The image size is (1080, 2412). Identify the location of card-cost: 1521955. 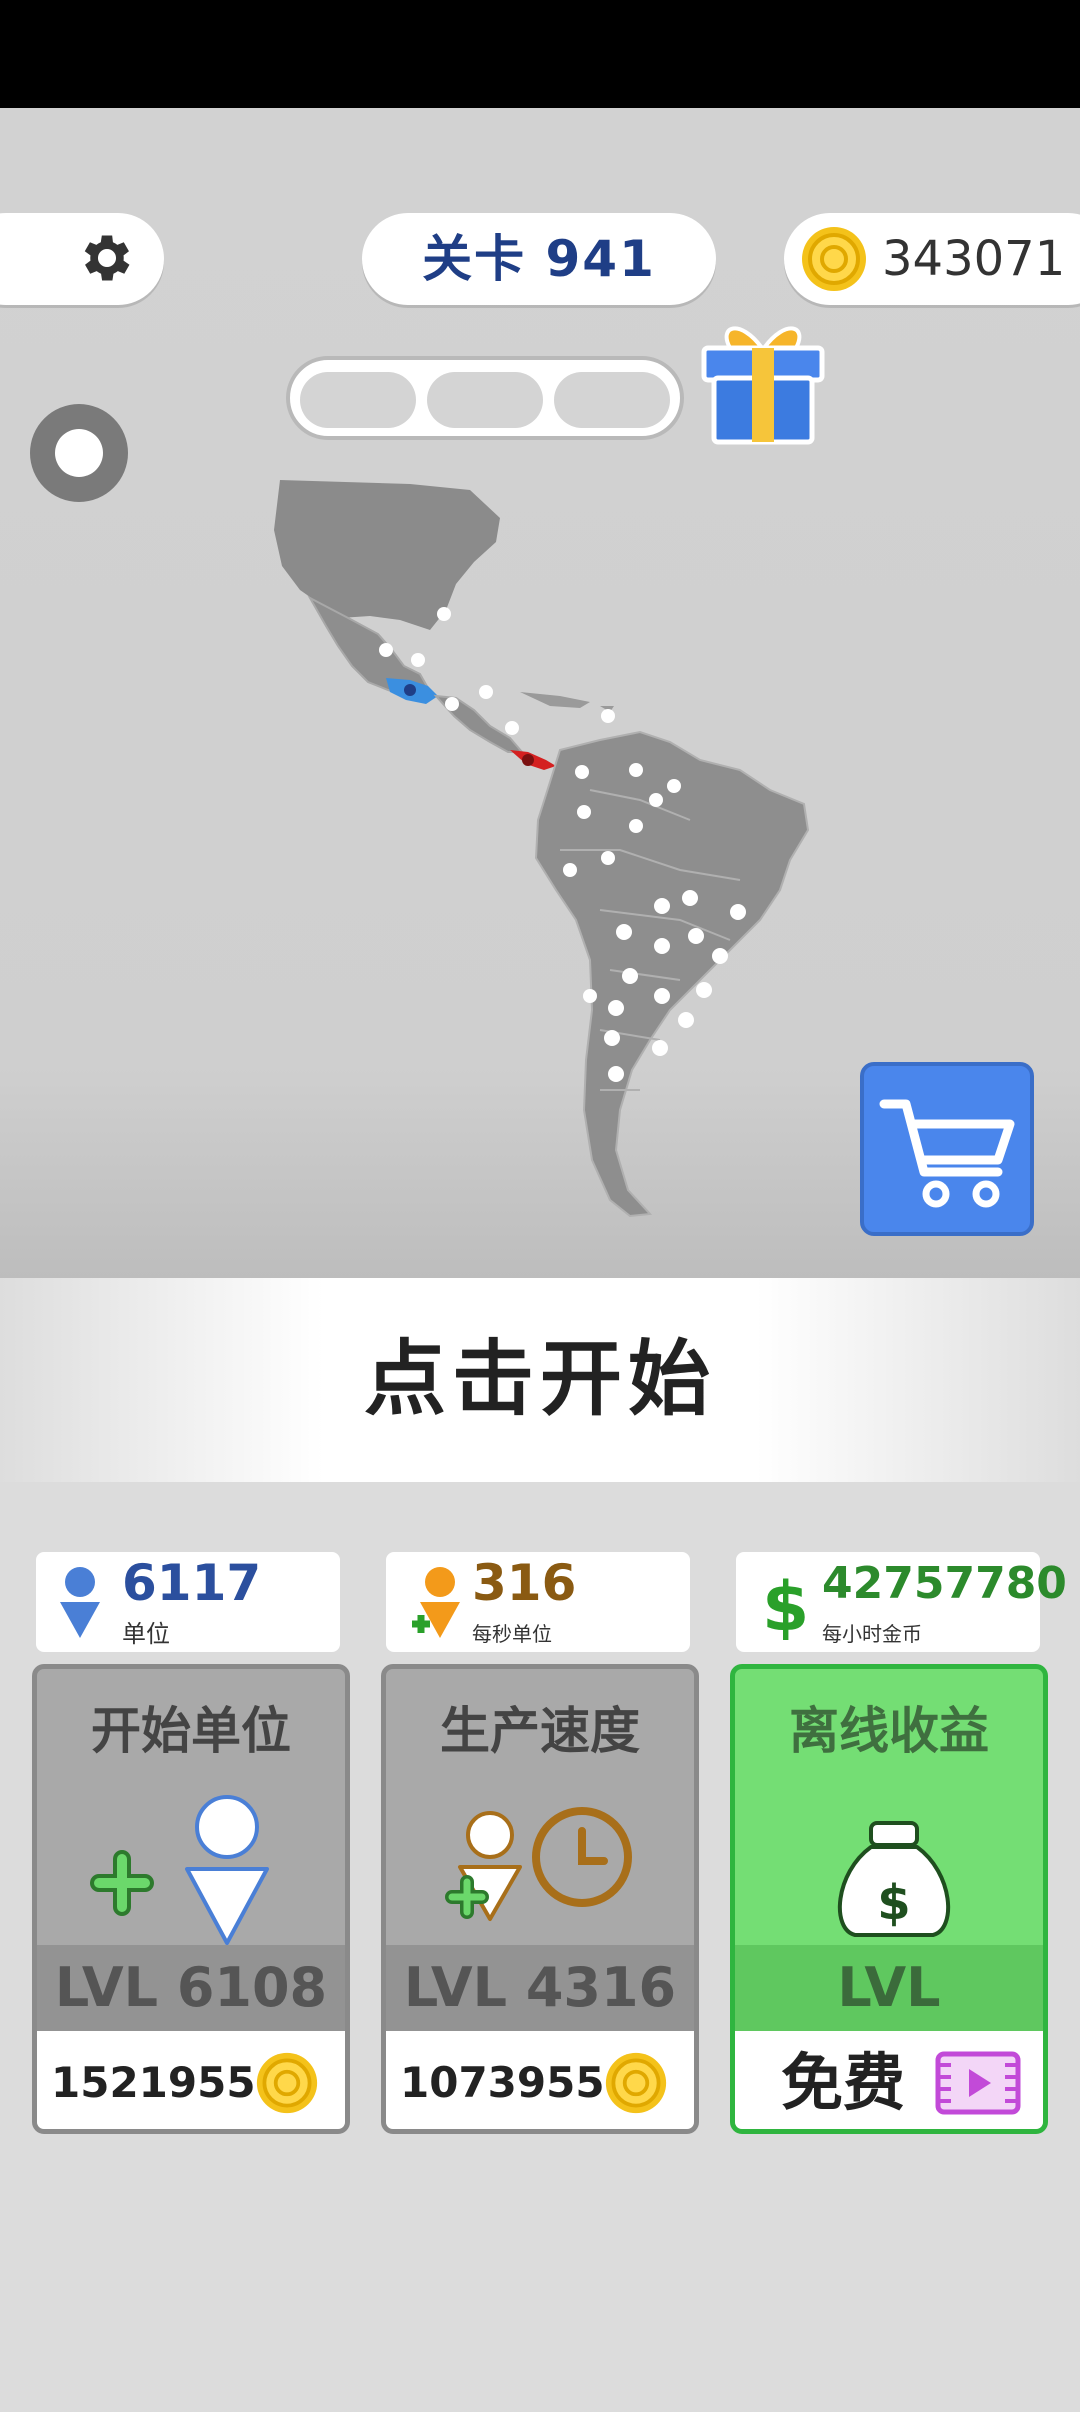
(191, 2080).